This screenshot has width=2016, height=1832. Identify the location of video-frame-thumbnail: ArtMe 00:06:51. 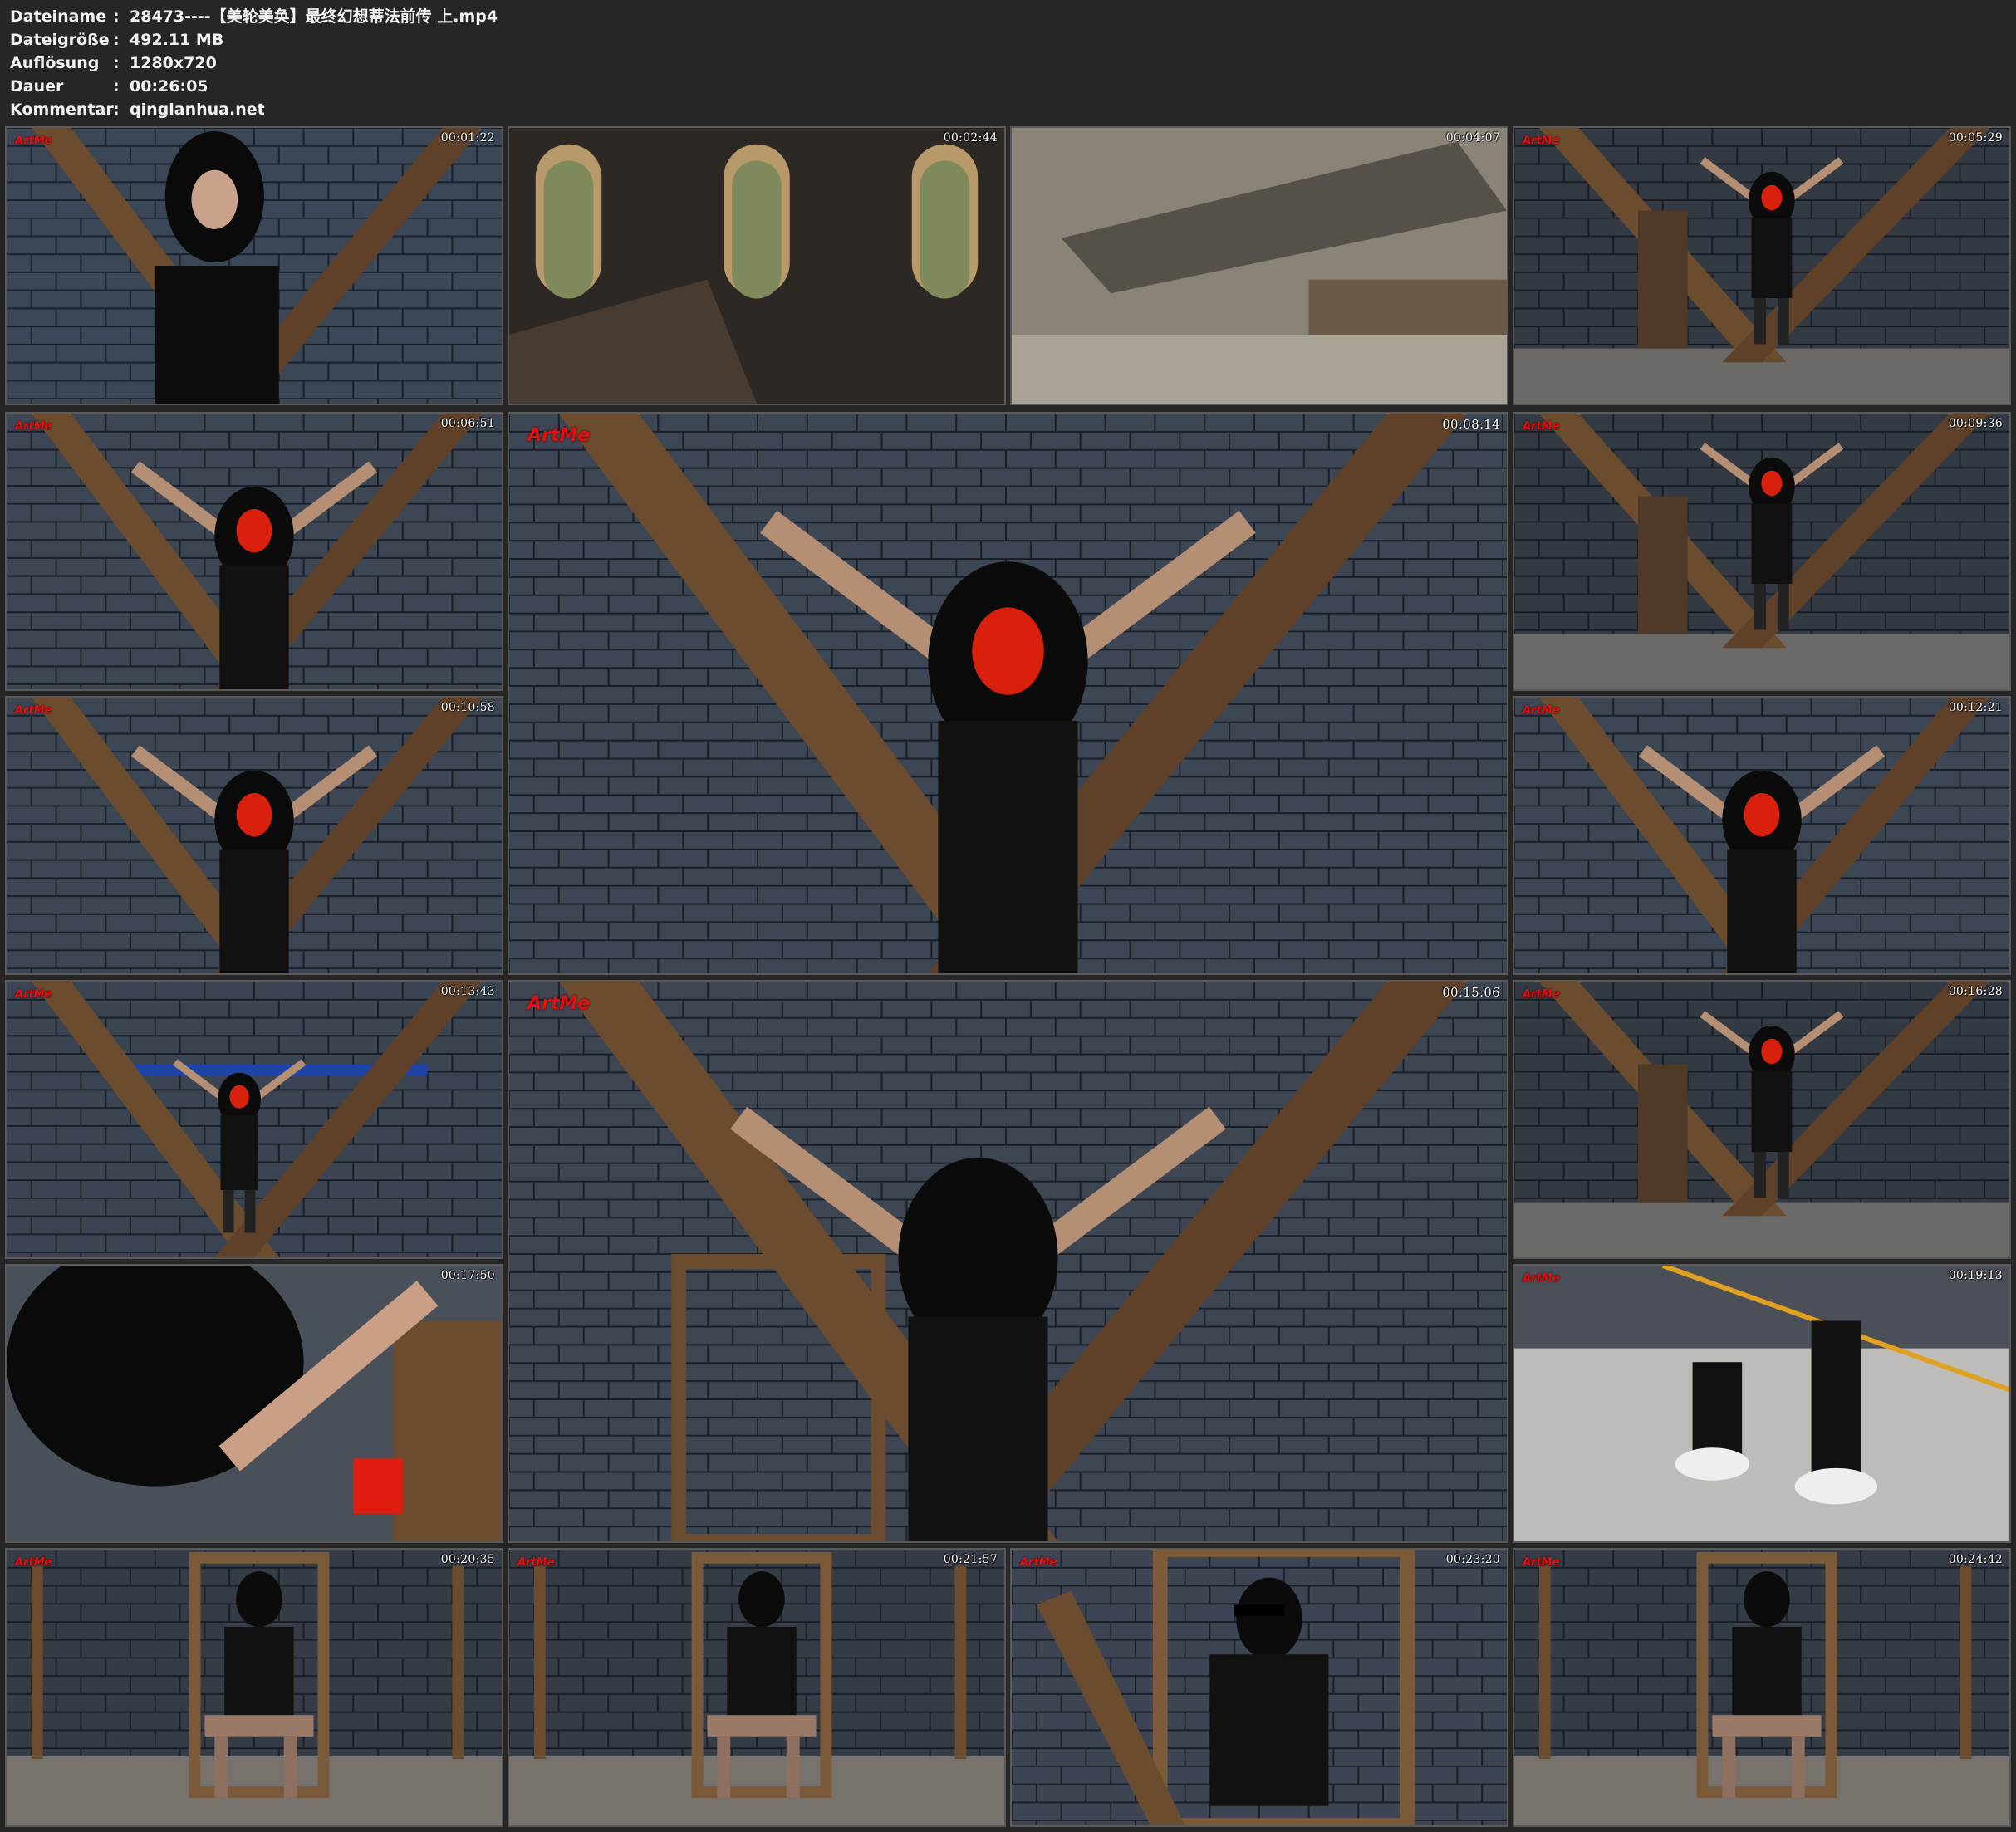
(254, 551).